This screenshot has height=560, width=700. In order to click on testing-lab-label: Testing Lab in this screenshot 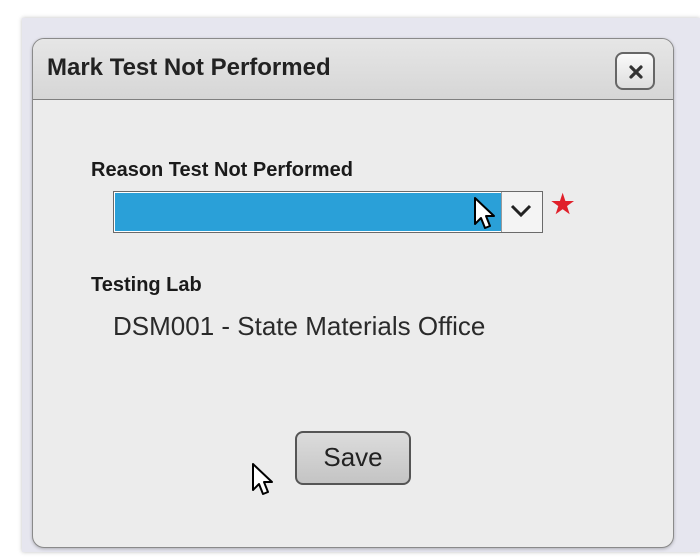, I will do `click(146, 285)`.